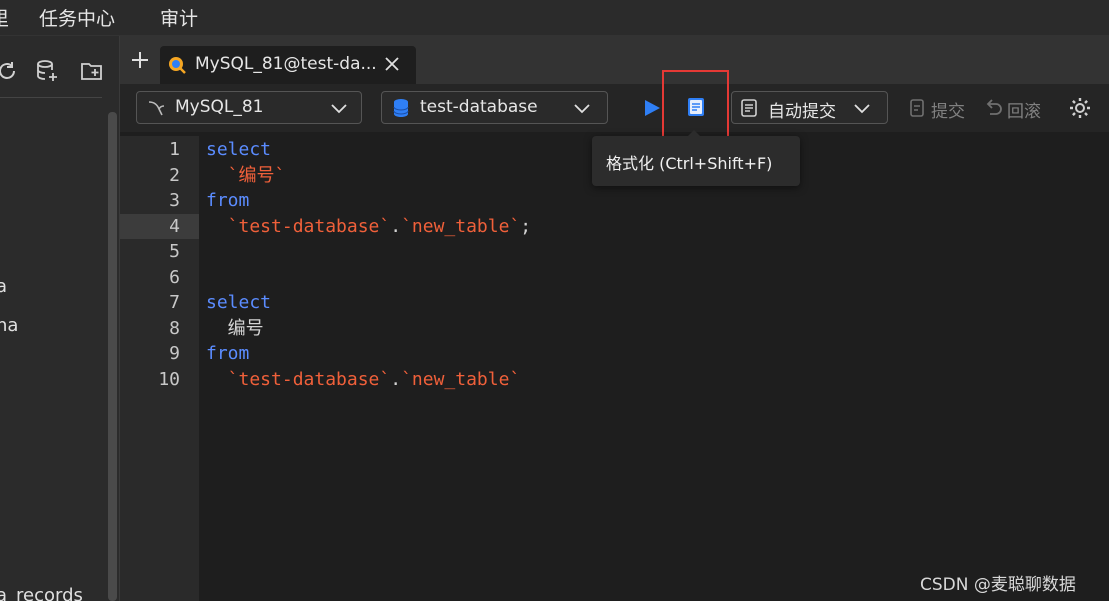  What do you see at coordinates (60, 318) in the screenshot?
I see `sidebar: a na a_records` at bounding box center [60, 318].